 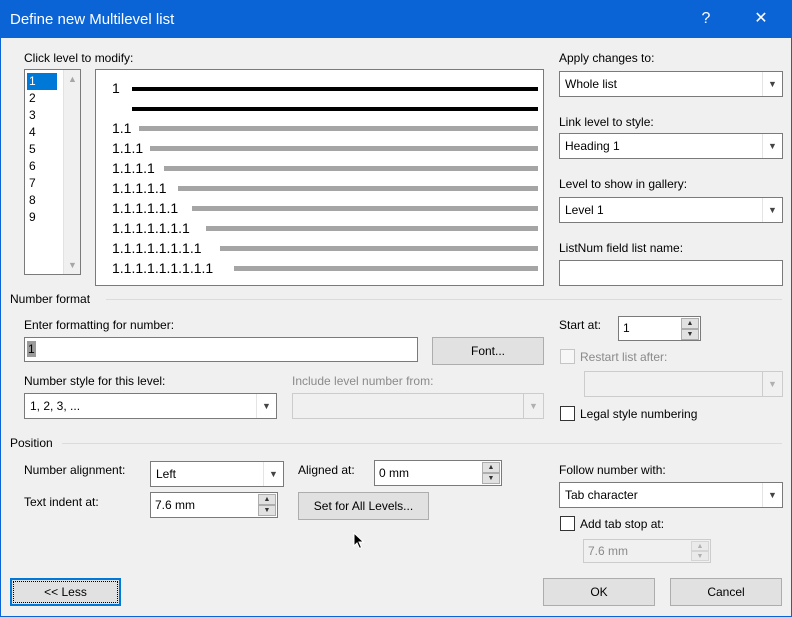 What do you see at coordinates (580, 325) in the screenshot?
I see `start-at-label: Start at:` at bounding box center [580, 325].